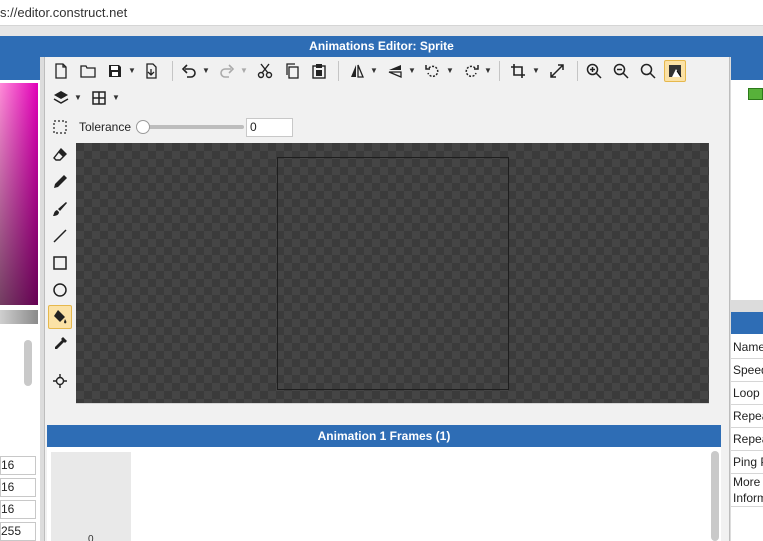  I want to click on rectangle-icon, so click(60, 263).